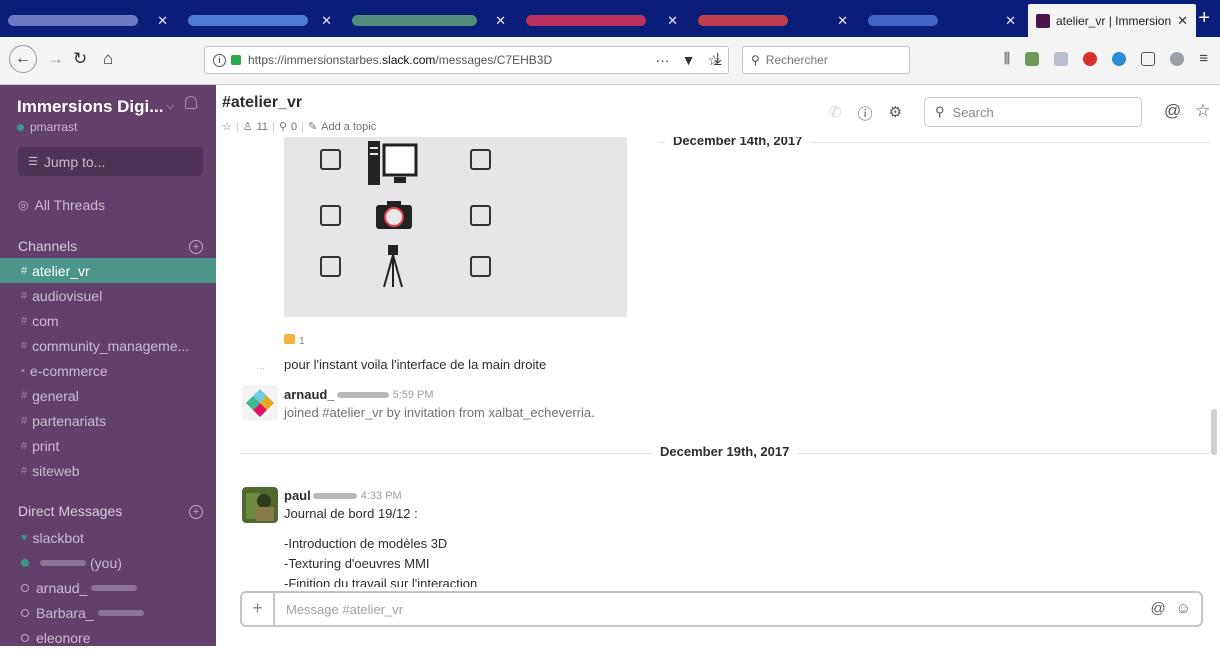 Image resolution: width=1220 pixels, height=650 pixels. Describe the element at coordinates (108, 562) in the screenshot. I see `sidebar-dm-self: (you)` at that location.